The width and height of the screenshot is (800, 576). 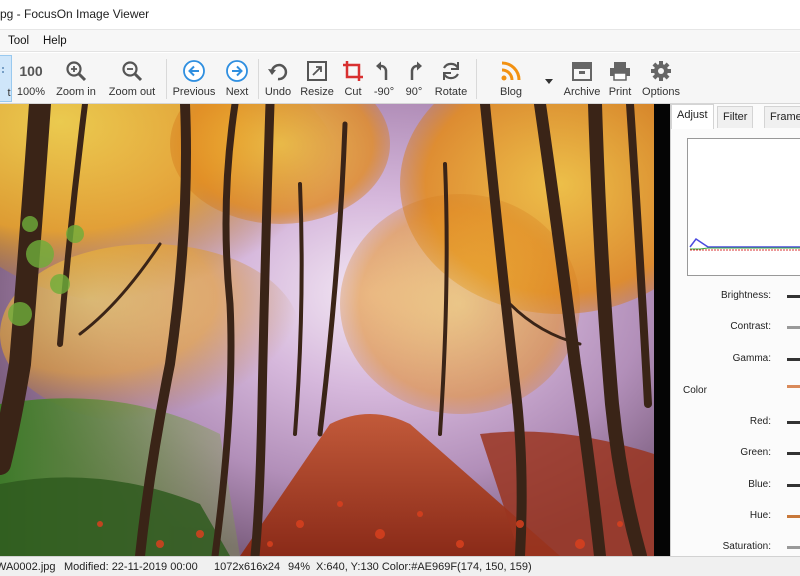 I want to click on options-label: Options, so click(x=661, y=92).